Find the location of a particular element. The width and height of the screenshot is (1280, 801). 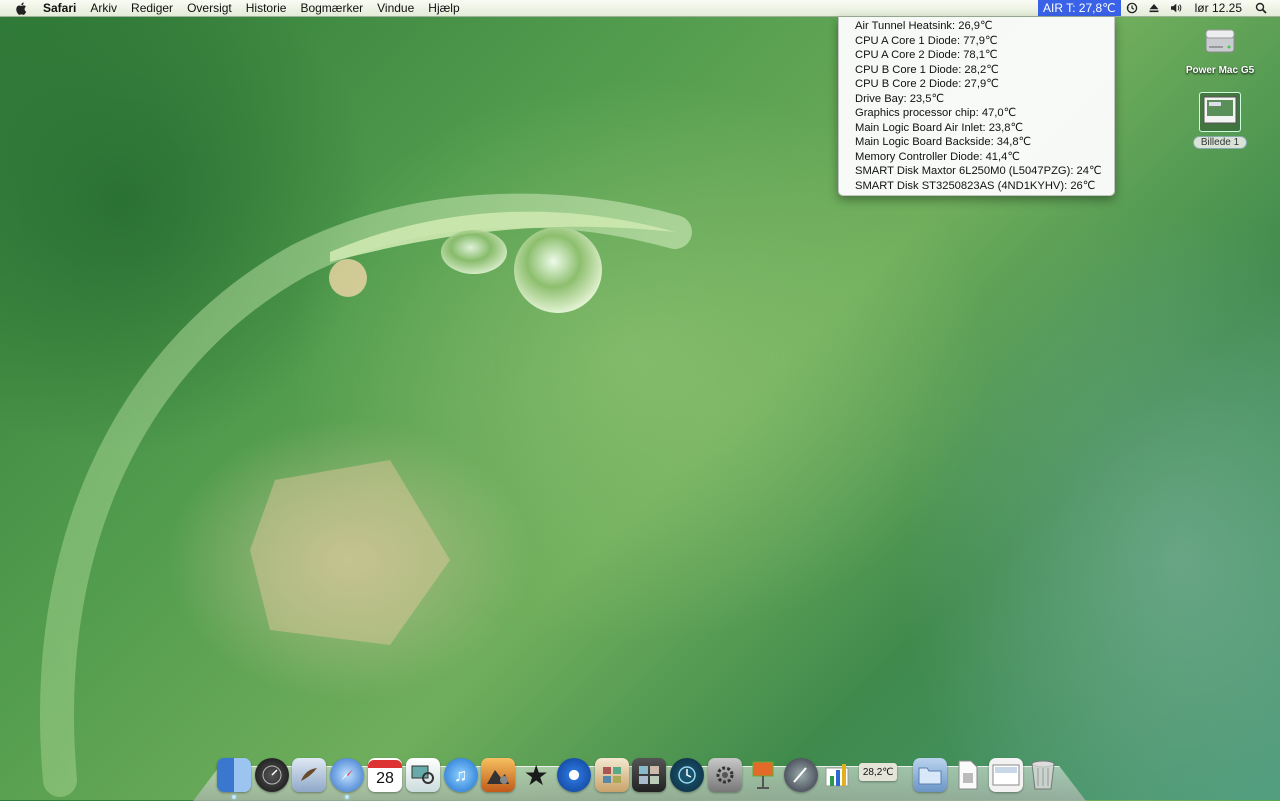

dock-ical-icon: 28 is located at coordinates (385, 775).